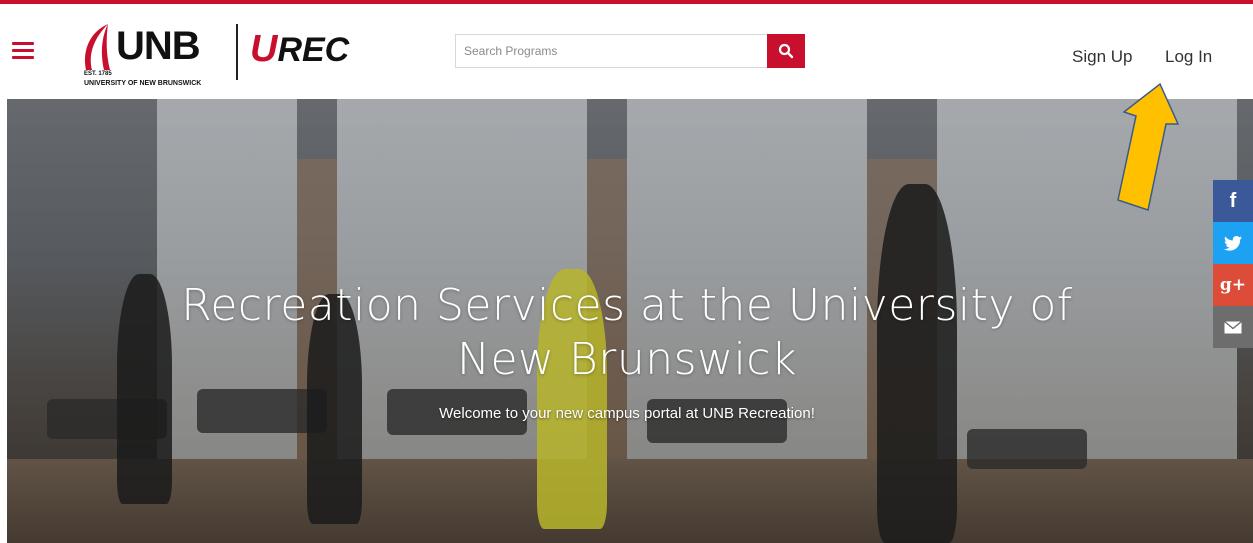  What do you see at coordinates (158, 46) in the screenshot?
I see `logo-unb-text: UNB` at bounding box center [158, 46].